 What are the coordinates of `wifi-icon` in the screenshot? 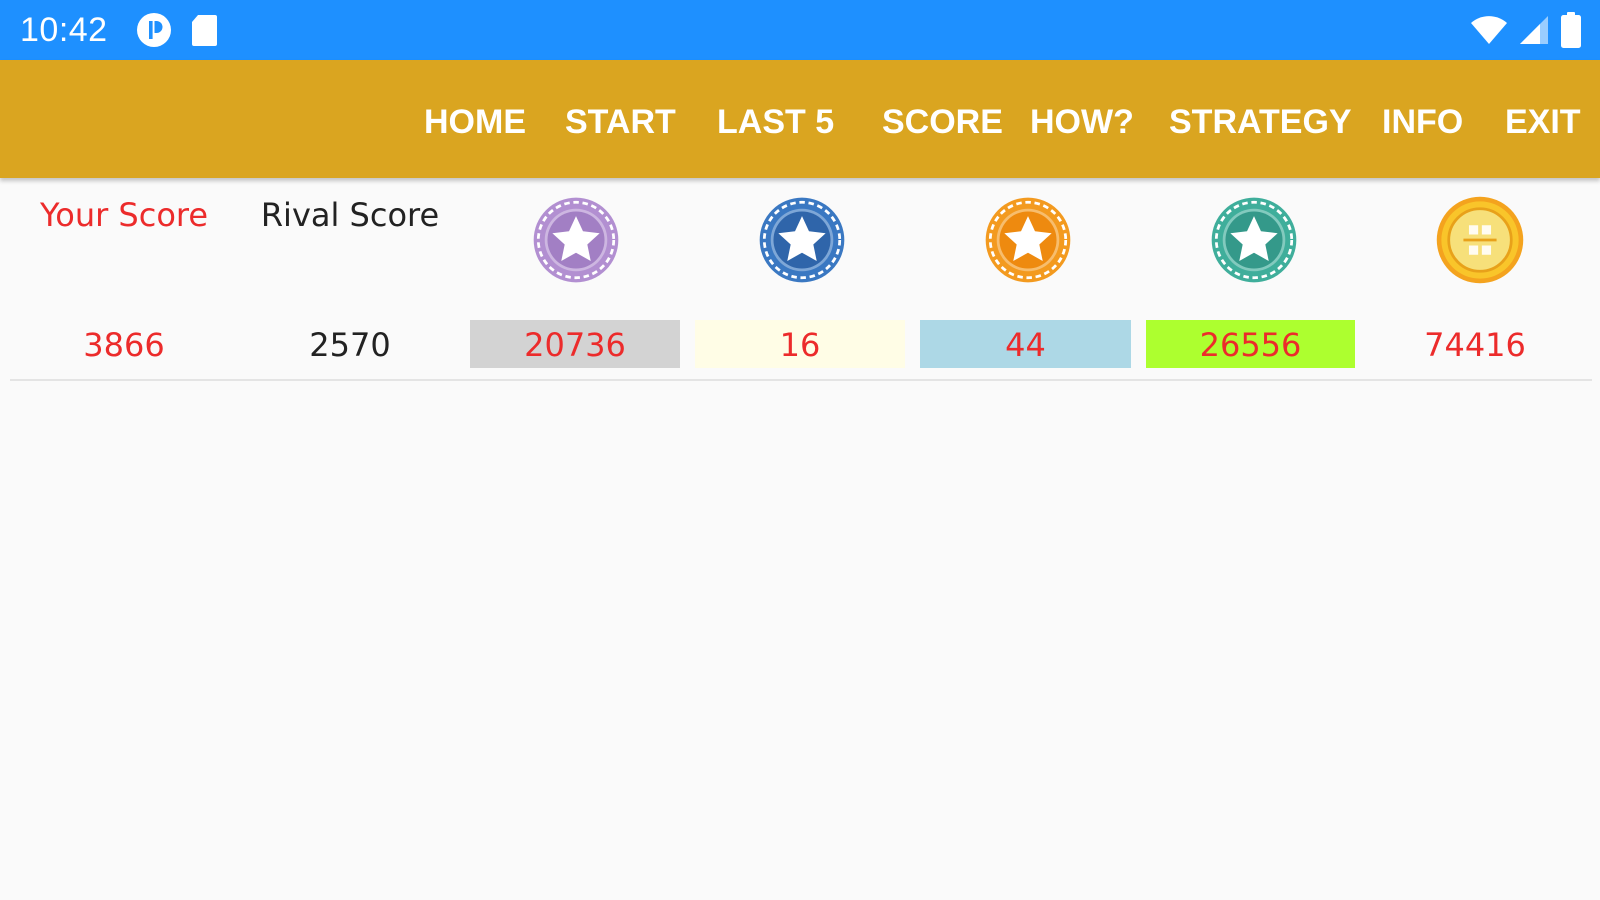 It's located at (1489, 30).